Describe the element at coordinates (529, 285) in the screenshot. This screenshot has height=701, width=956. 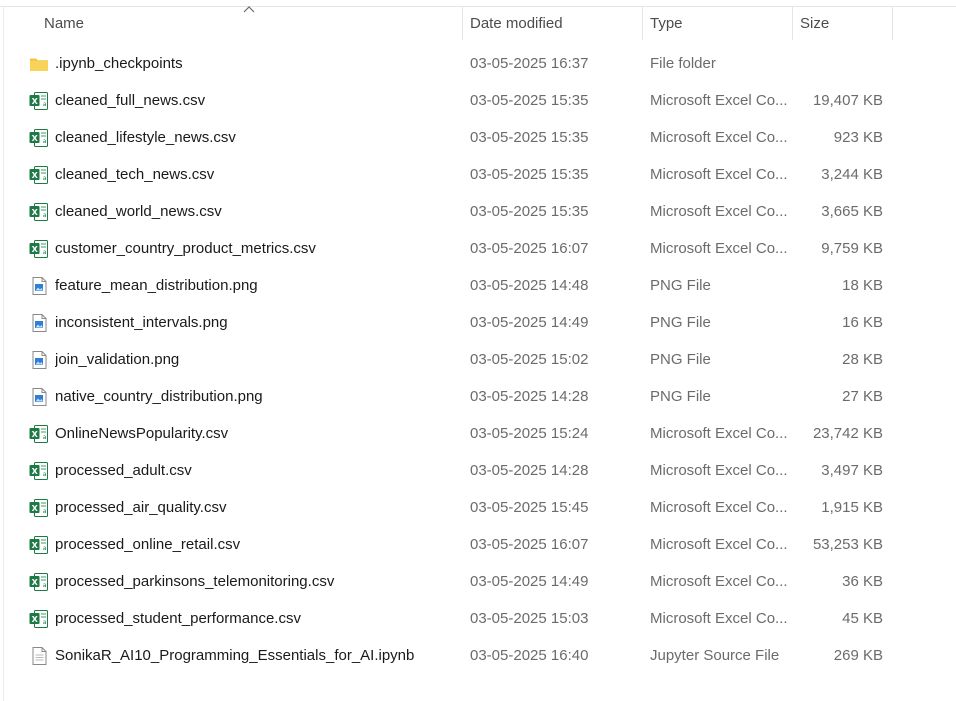
I see `file-date-modified: 03-05-2025 14:48` at that location.